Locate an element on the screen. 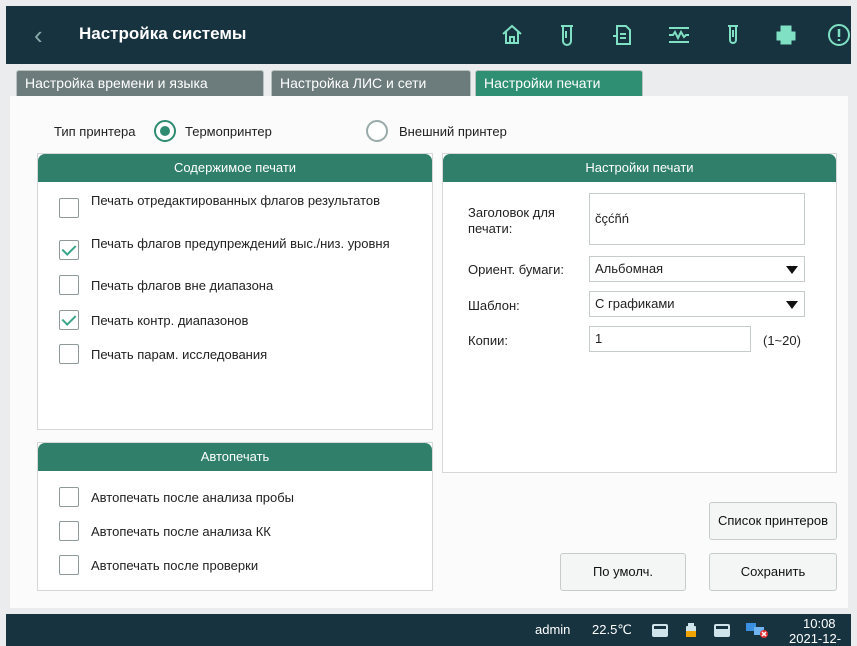 Image resolution: width=857 pixels, height=646 pixels. print-settings-header: Настройки печати is located at coordinates (639, 168).